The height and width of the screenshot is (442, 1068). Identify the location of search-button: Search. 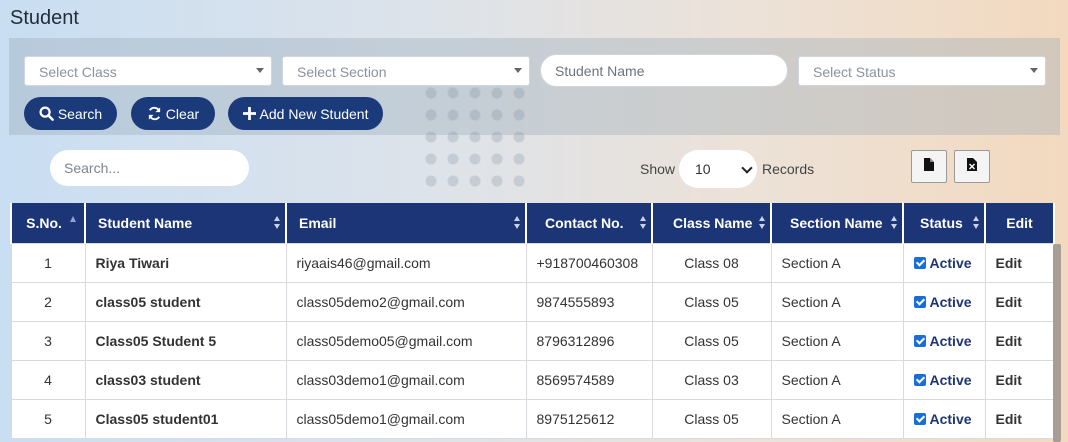
(70, 113).